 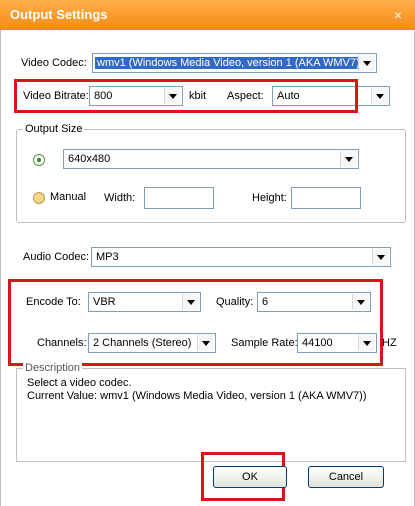 I want to click on highlight-box-bitrate, so click(x=186, y=96).